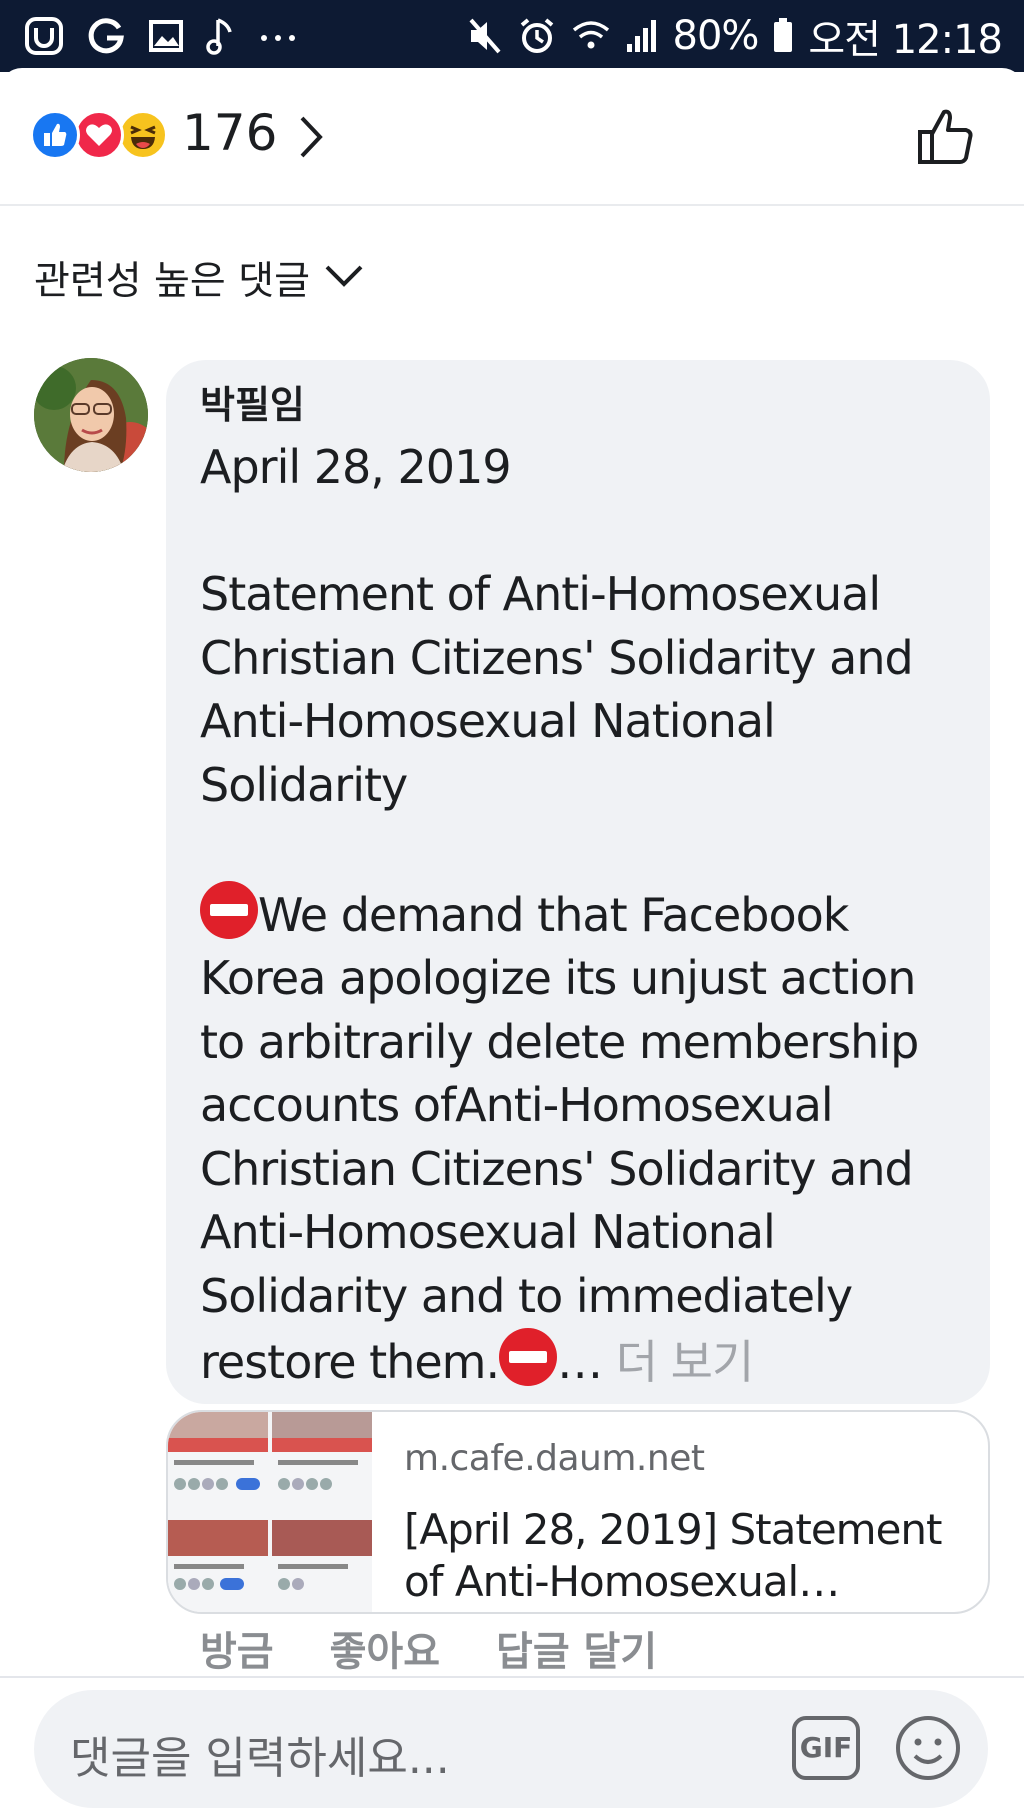  I want to click on comment-actions: 방금 좋아요 답글 달기, so click(456, 1648).